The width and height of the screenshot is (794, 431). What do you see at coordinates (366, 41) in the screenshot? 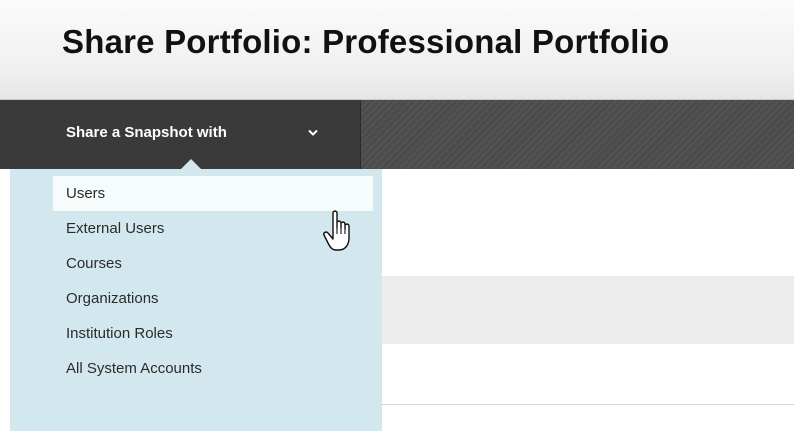
I see `page-title: Share Portfolio: Professional Portfolio` at bounding box center [366, 41].